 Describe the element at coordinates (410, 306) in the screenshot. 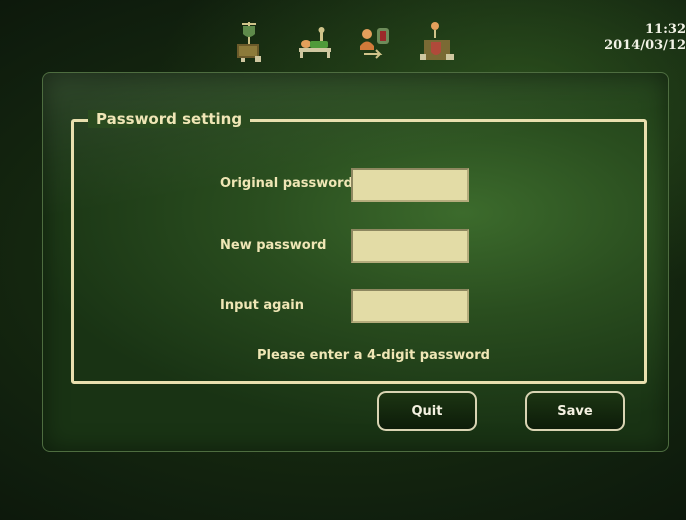

I see `input-again-input` at that location.